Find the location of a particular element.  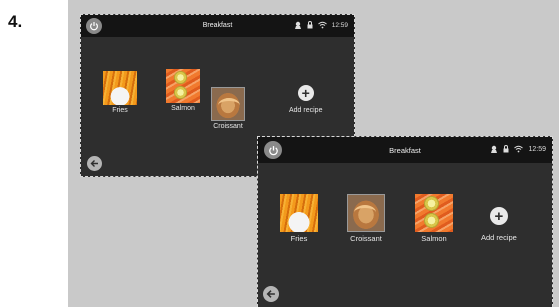

step-number: 4. is located at coordinates (15, 21).